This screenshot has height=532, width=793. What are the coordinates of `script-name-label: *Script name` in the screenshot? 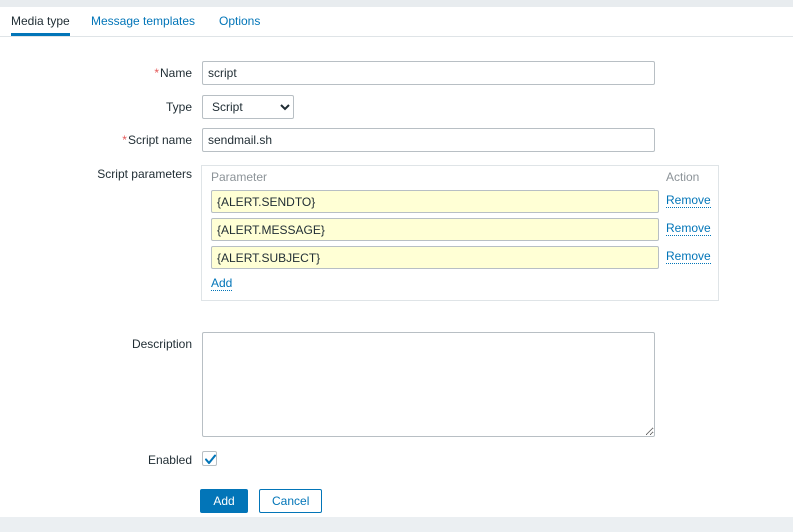 It's located at (107, 140).